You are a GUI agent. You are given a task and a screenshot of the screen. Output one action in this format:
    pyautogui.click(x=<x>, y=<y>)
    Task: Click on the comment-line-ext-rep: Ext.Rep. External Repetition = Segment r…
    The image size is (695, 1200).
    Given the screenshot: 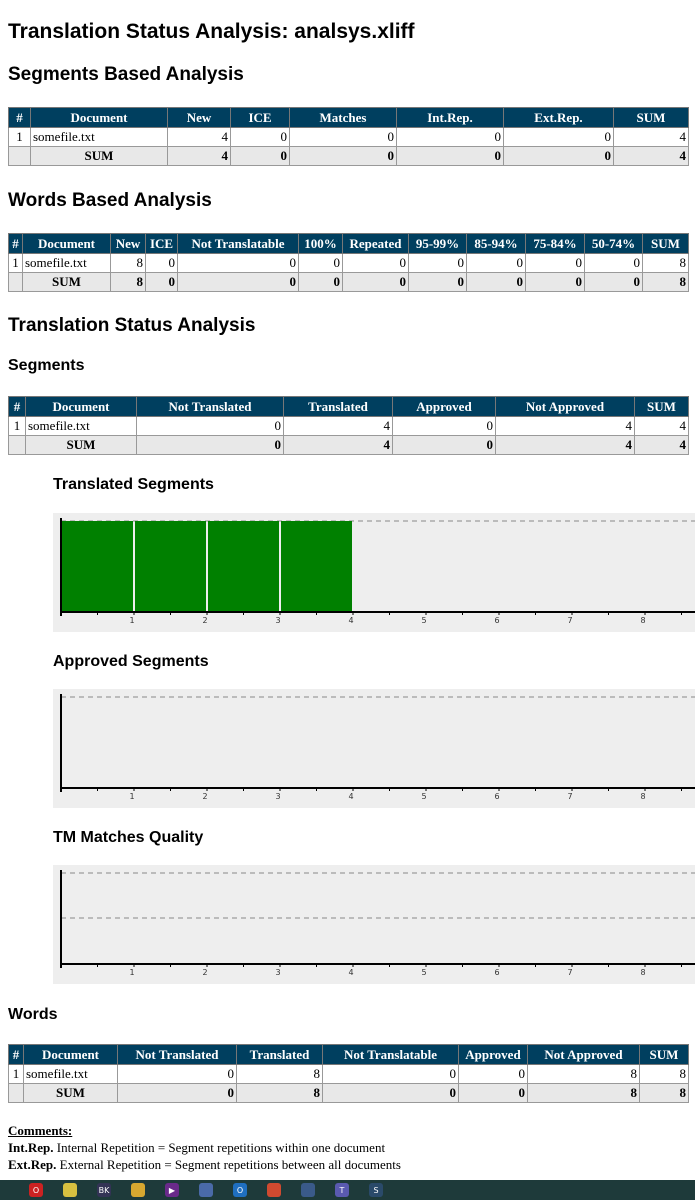 What is the action you would take?
    pyautogui.click(x=204, y=1164)
    